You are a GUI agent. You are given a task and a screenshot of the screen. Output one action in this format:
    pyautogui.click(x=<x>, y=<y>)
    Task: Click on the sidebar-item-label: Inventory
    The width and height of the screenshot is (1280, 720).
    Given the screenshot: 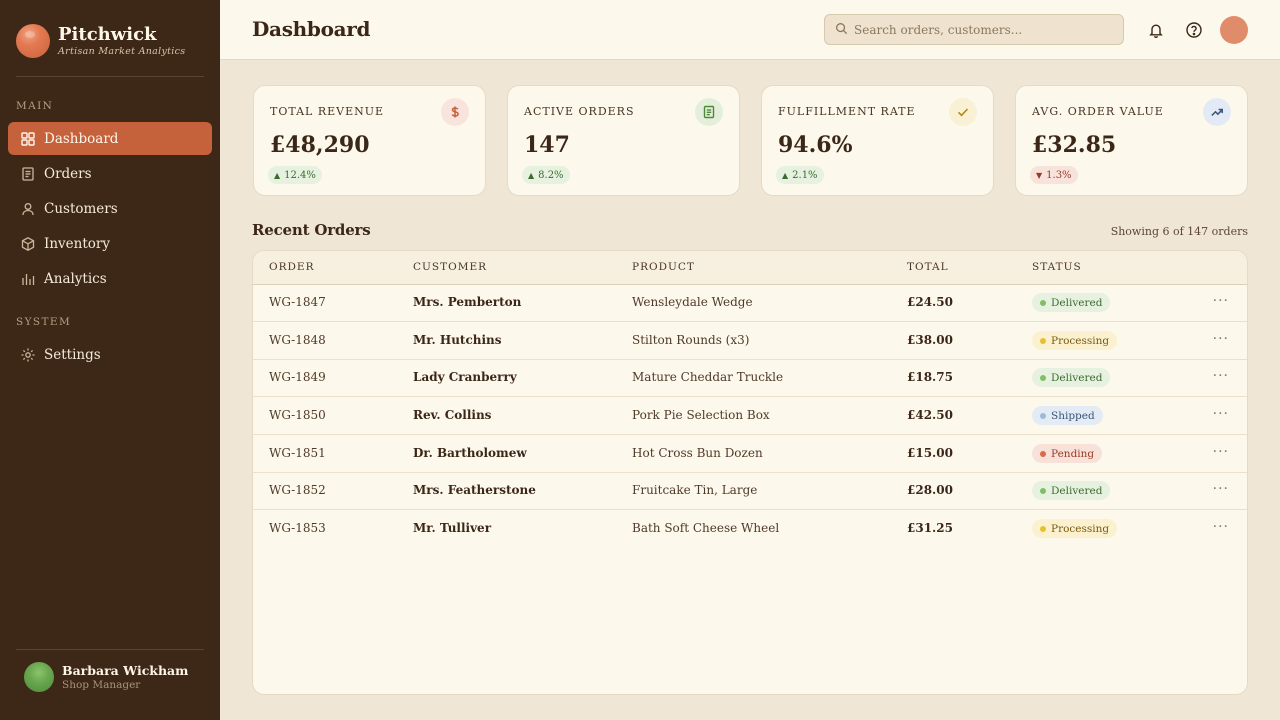 What is the action you would take?
    pyautogui.click(x=77, y=243)
    